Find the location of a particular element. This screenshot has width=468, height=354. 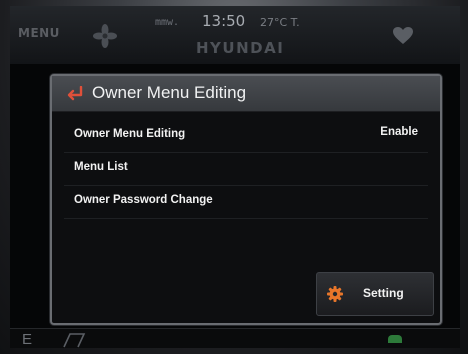

flag-icon is located at coordinates (74, 340).